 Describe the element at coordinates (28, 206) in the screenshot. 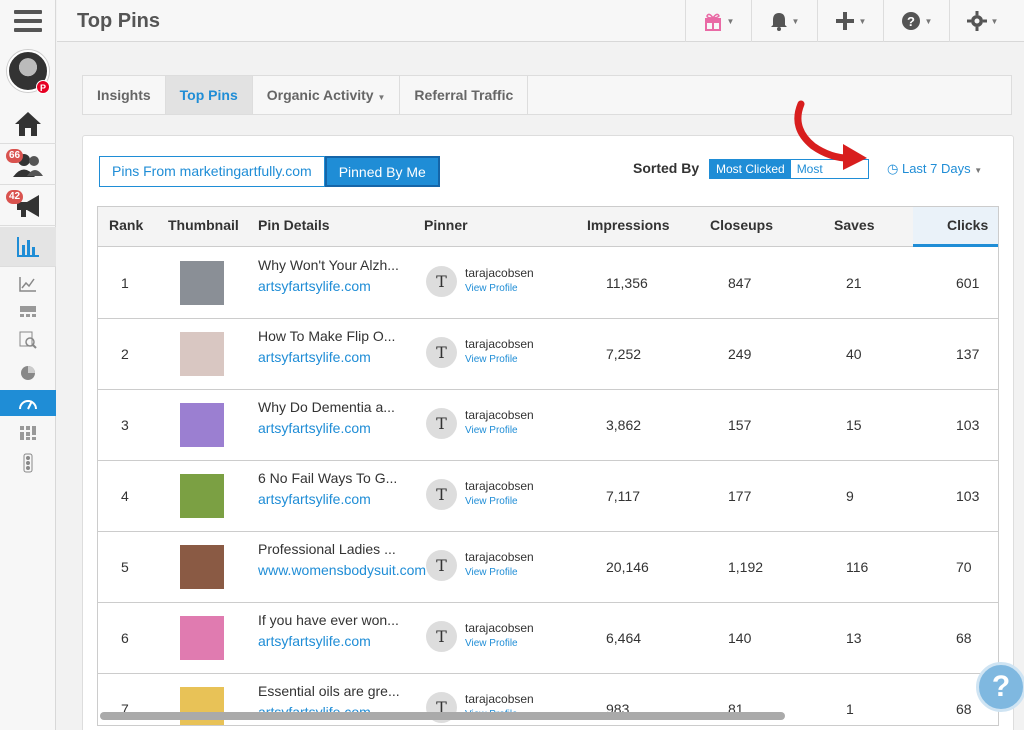

I see `sidebar-item-campaigns: 42` at that location.